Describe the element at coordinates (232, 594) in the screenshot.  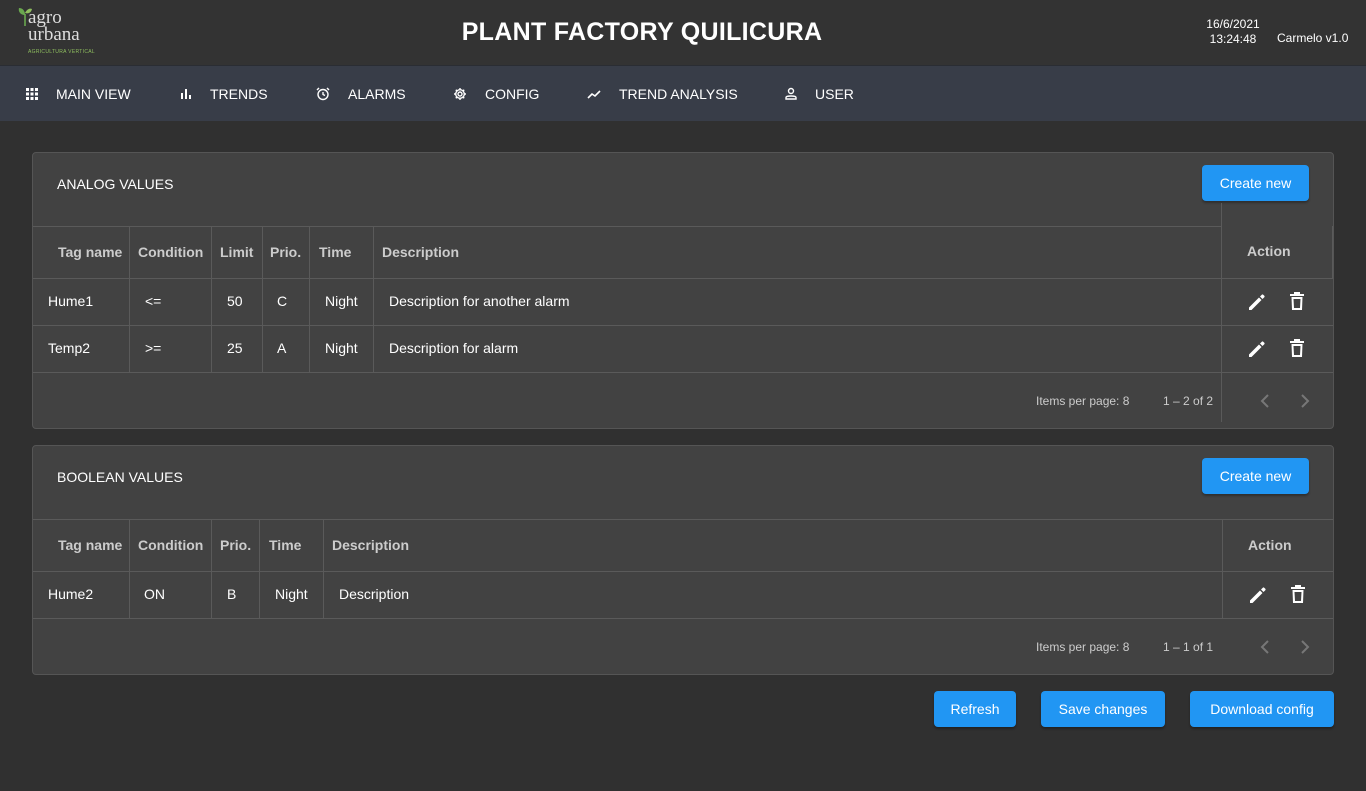
I see `cell-prio: B` at that location.